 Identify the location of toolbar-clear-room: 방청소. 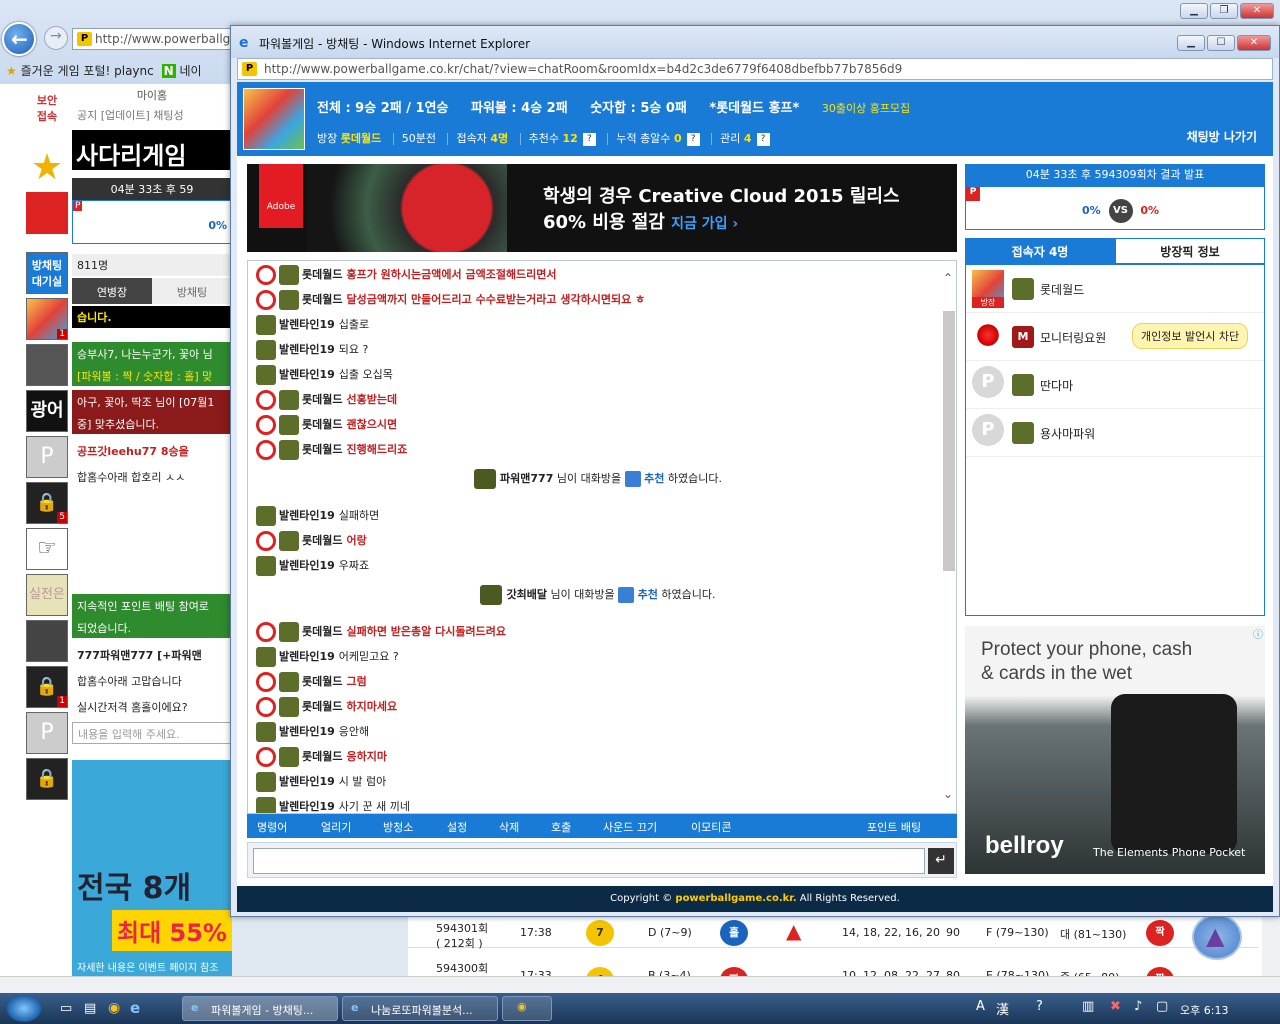
(398, 827).